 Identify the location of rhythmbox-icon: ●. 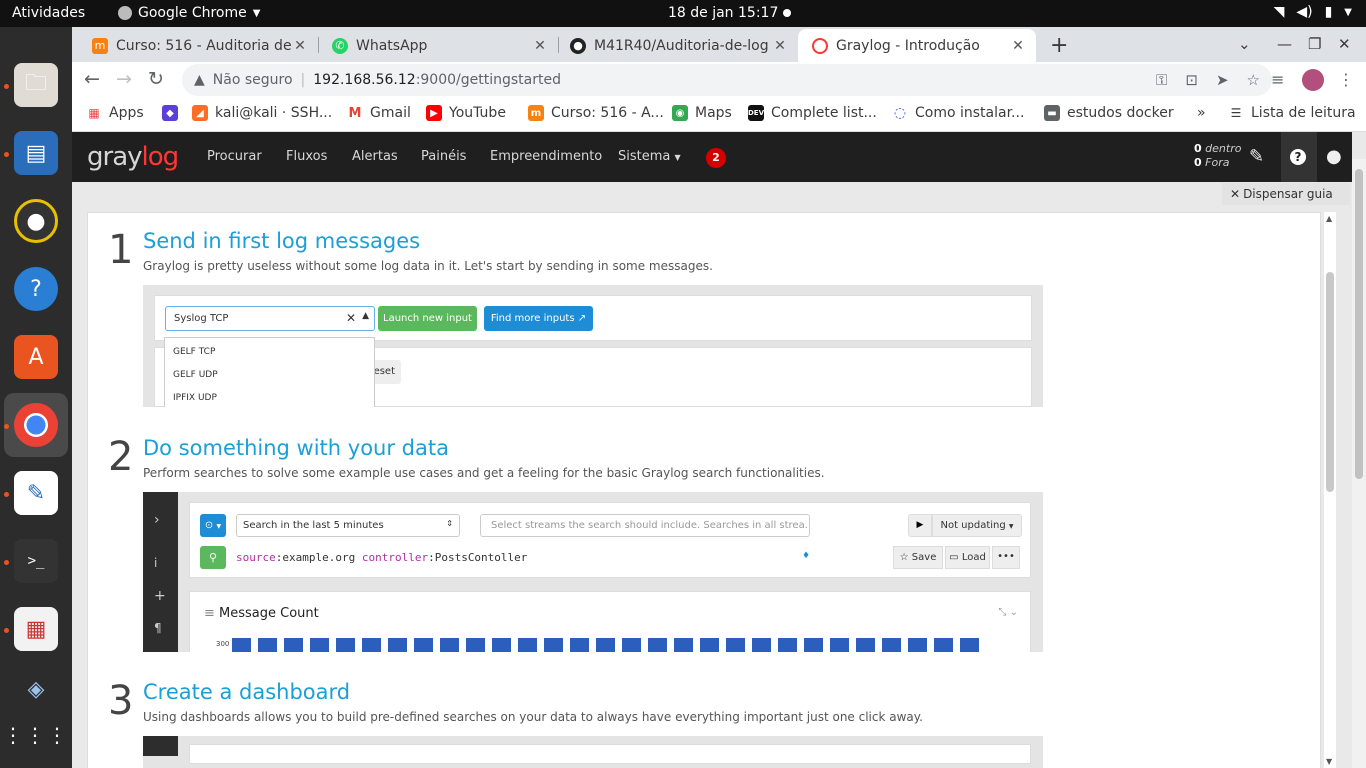
(36, 221).